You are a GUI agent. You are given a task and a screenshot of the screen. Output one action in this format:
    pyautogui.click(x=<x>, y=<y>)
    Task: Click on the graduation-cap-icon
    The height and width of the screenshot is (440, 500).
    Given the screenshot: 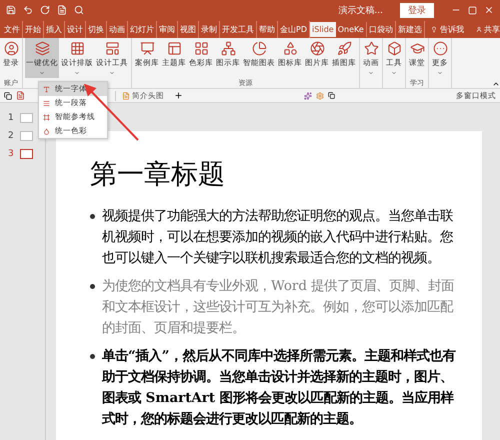 What is the action you would take?
    pyautogui.click(x=417, y=48)
    